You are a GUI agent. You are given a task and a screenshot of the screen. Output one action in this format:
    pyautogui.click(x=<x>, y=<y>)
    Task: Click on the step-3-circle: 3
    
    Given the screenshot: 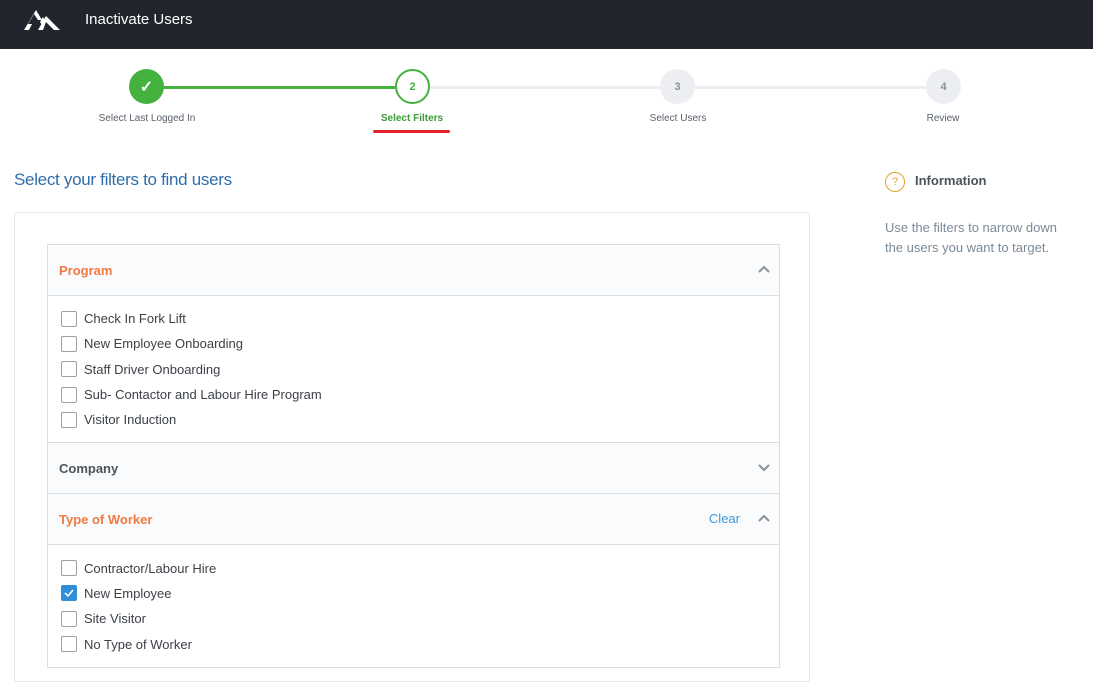 What is the action you would take?
    pyautogui.click(x=677, y=86)
    